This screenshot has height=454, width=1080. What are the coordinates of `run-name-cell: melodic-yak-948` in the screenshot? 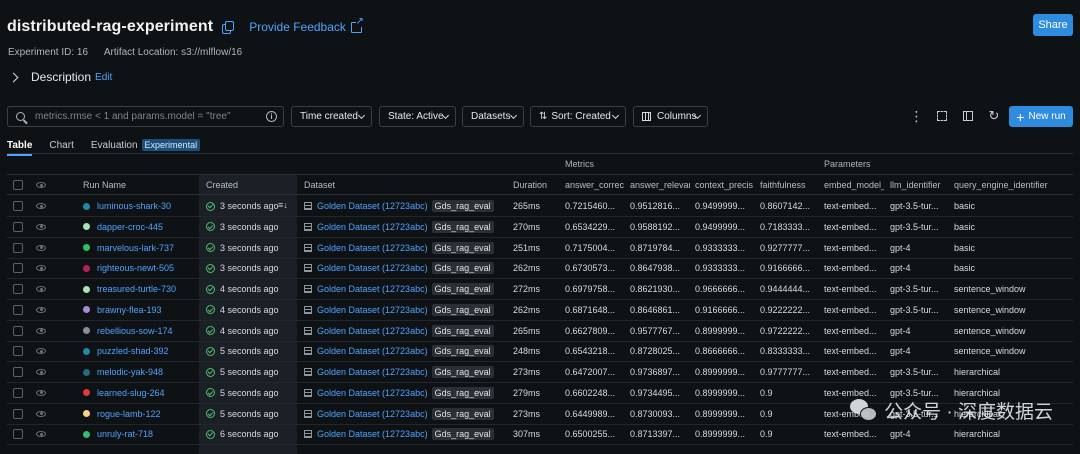 It's located at (140, 372).